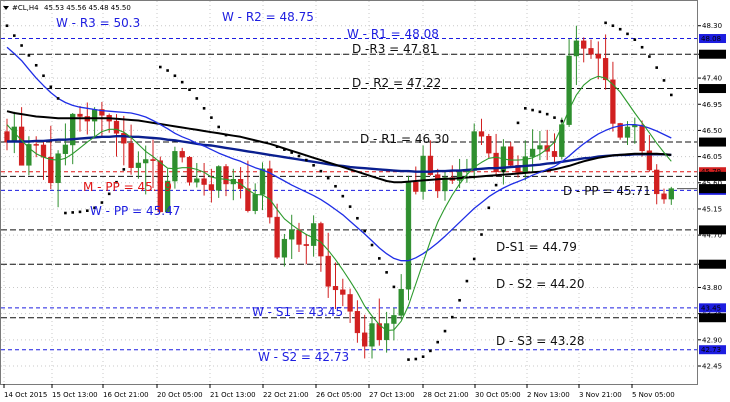  What do you see at coordinates (339, 395) in the screenshot?
I see `time-tick-label: 26 Oct 05:00` at bounding box center [339, 395].